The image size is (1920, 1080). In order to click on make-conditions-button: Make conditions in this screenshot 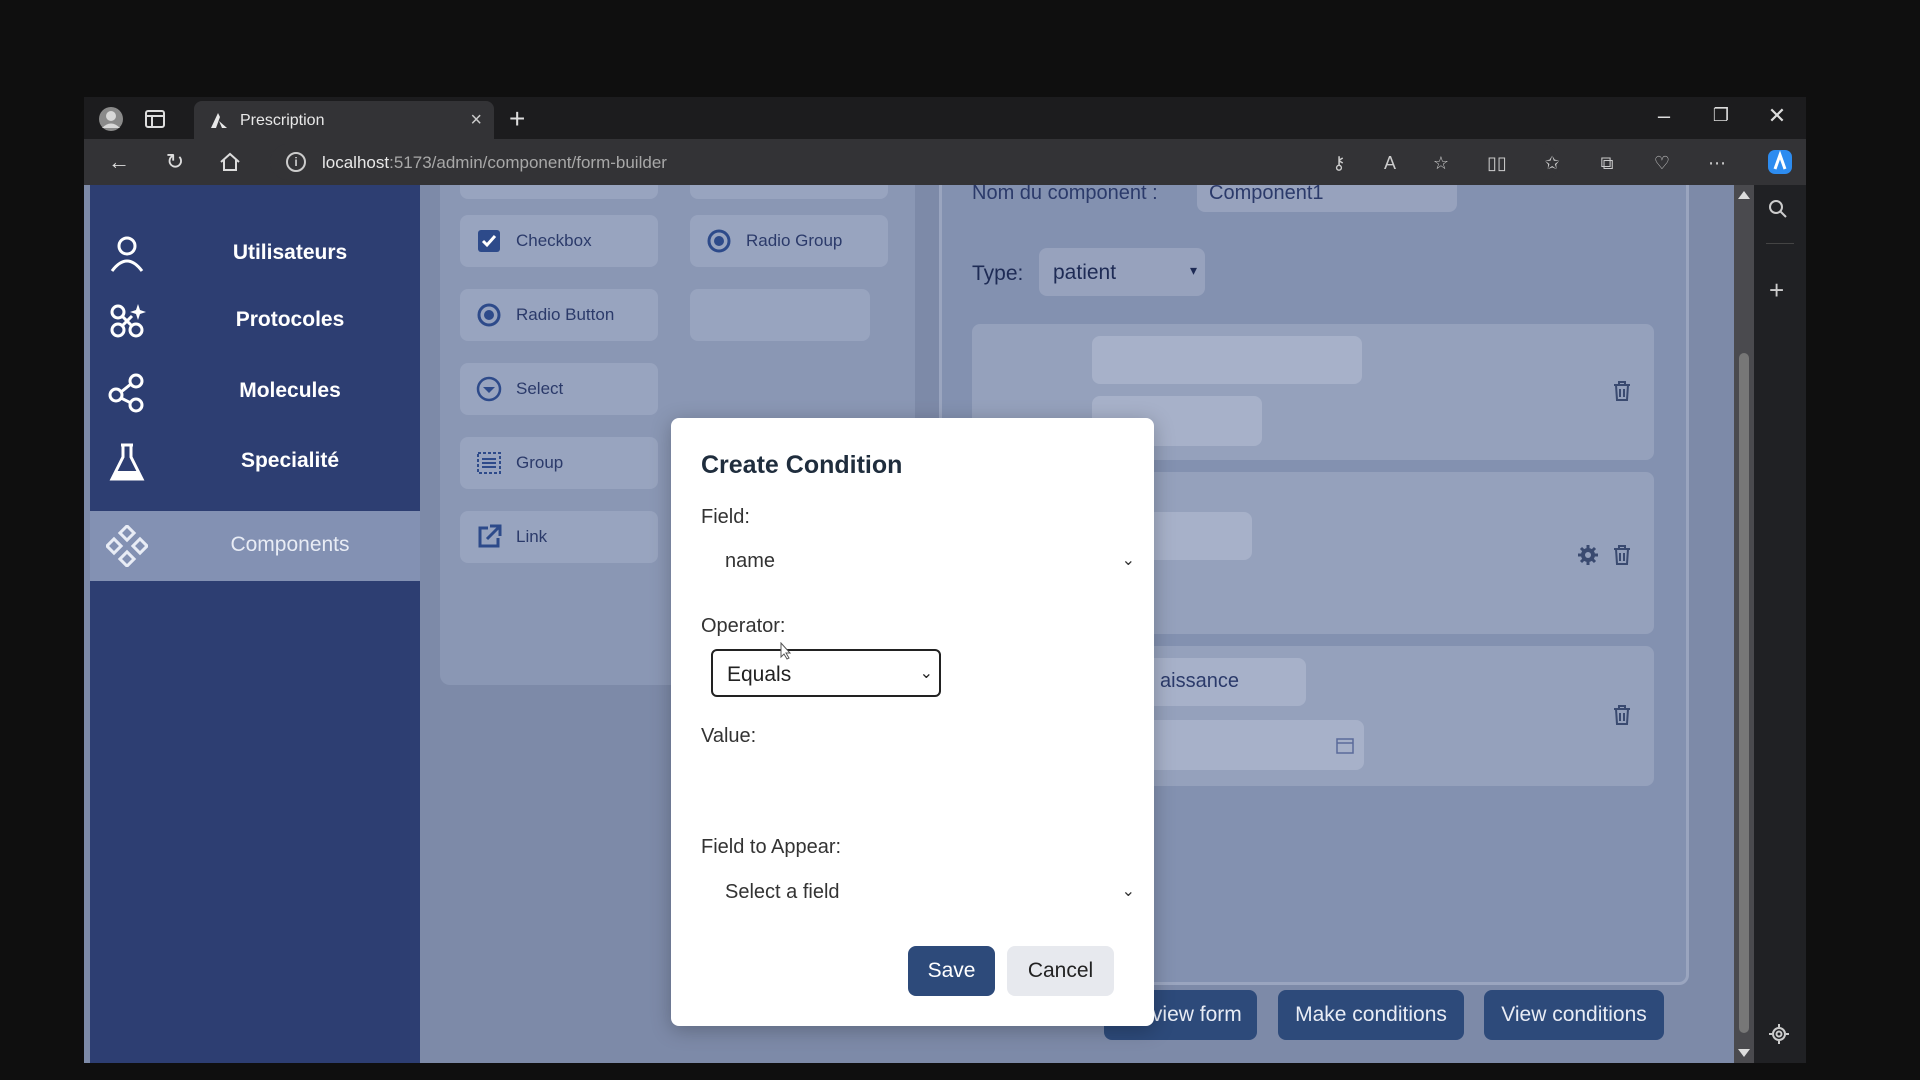, I will do `click(1371, 1015)`.